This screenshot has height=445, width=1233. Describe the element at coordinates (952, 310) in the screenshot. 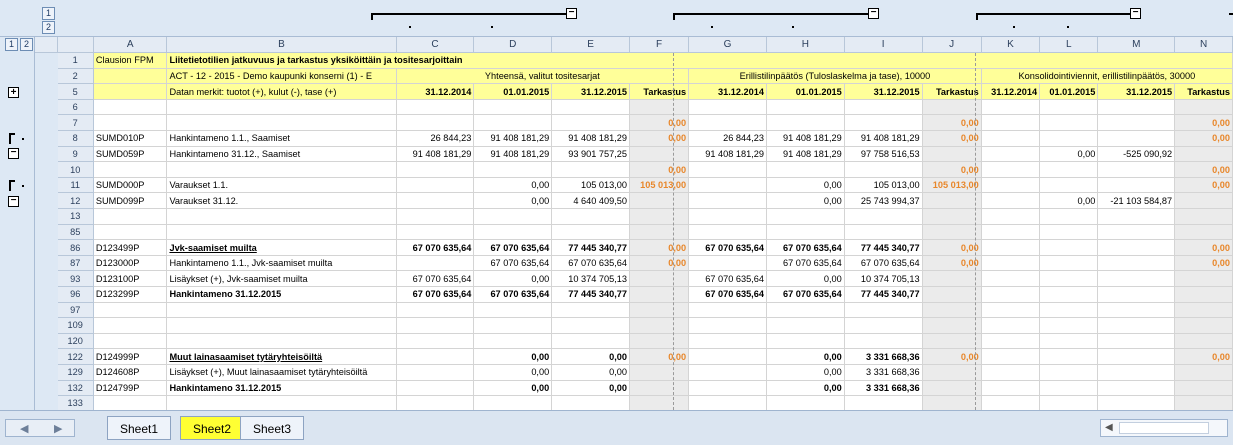

I see `cell-j97` at that location.